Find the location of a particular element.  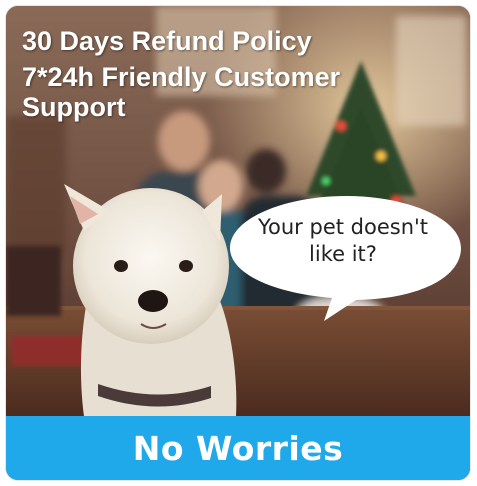

no-worries-label: No Worries is located at coordinates (238, 448).